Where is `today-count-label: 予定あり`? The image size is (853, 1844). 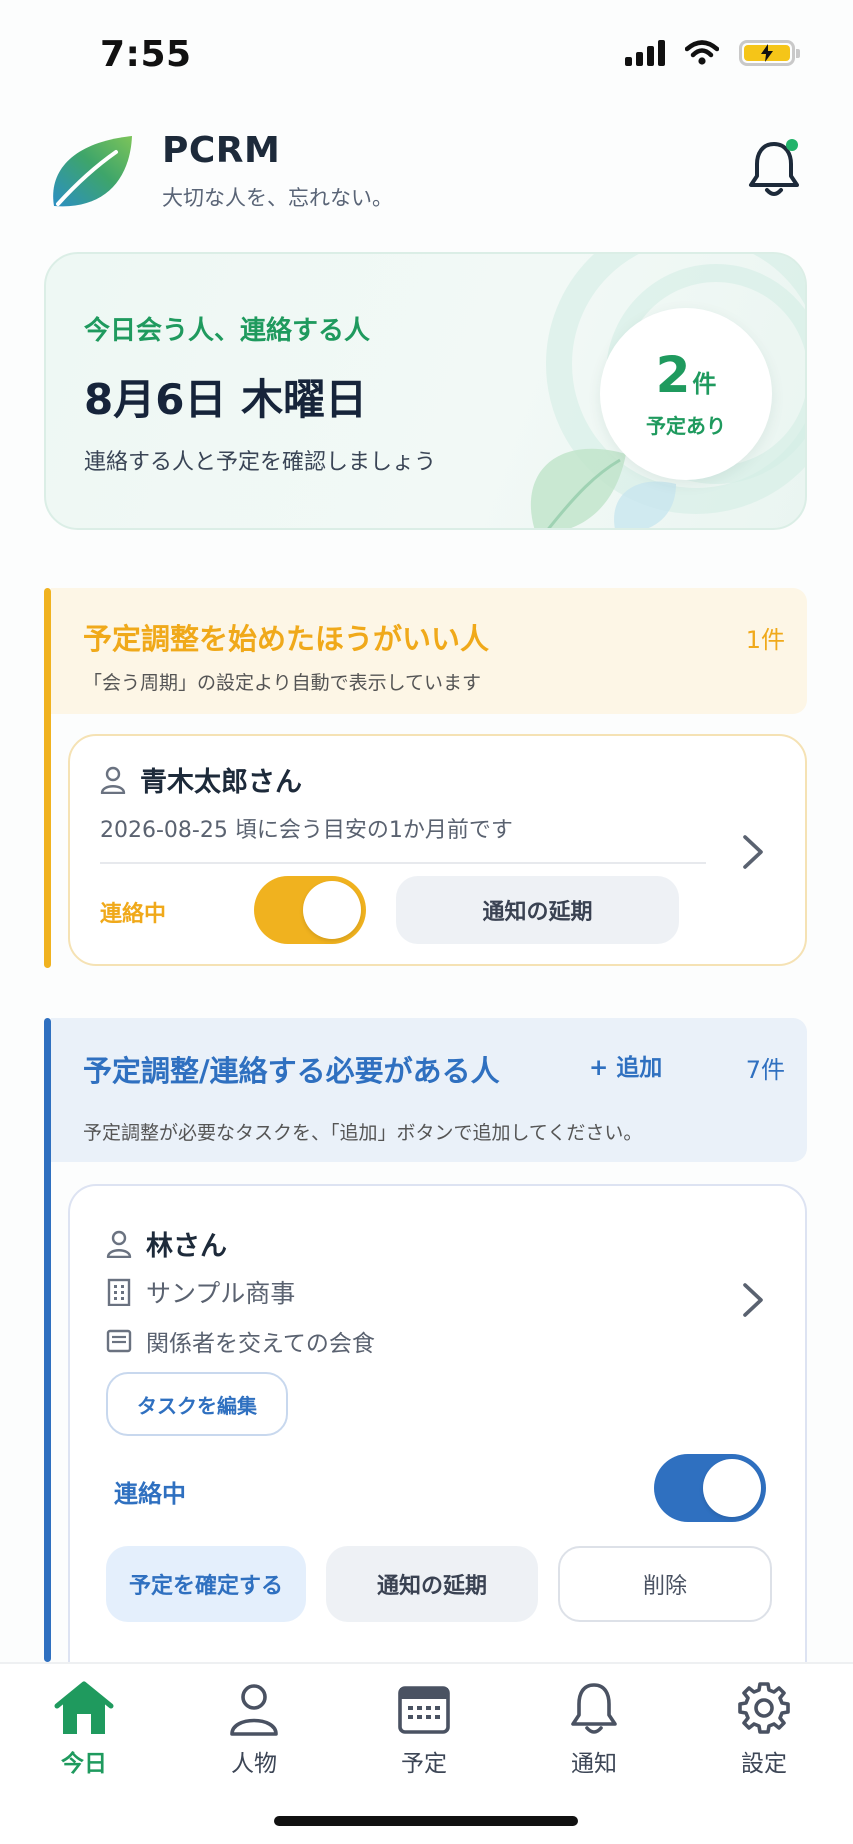 today-count-label: 予定あり is located at coordinates (686, 425).